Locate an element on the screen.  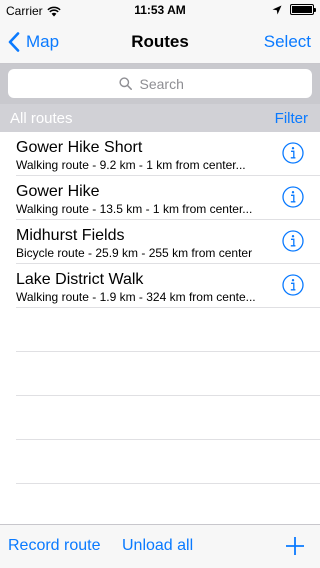
route-title: Lake District Walk is located at coordinates (80, 279).